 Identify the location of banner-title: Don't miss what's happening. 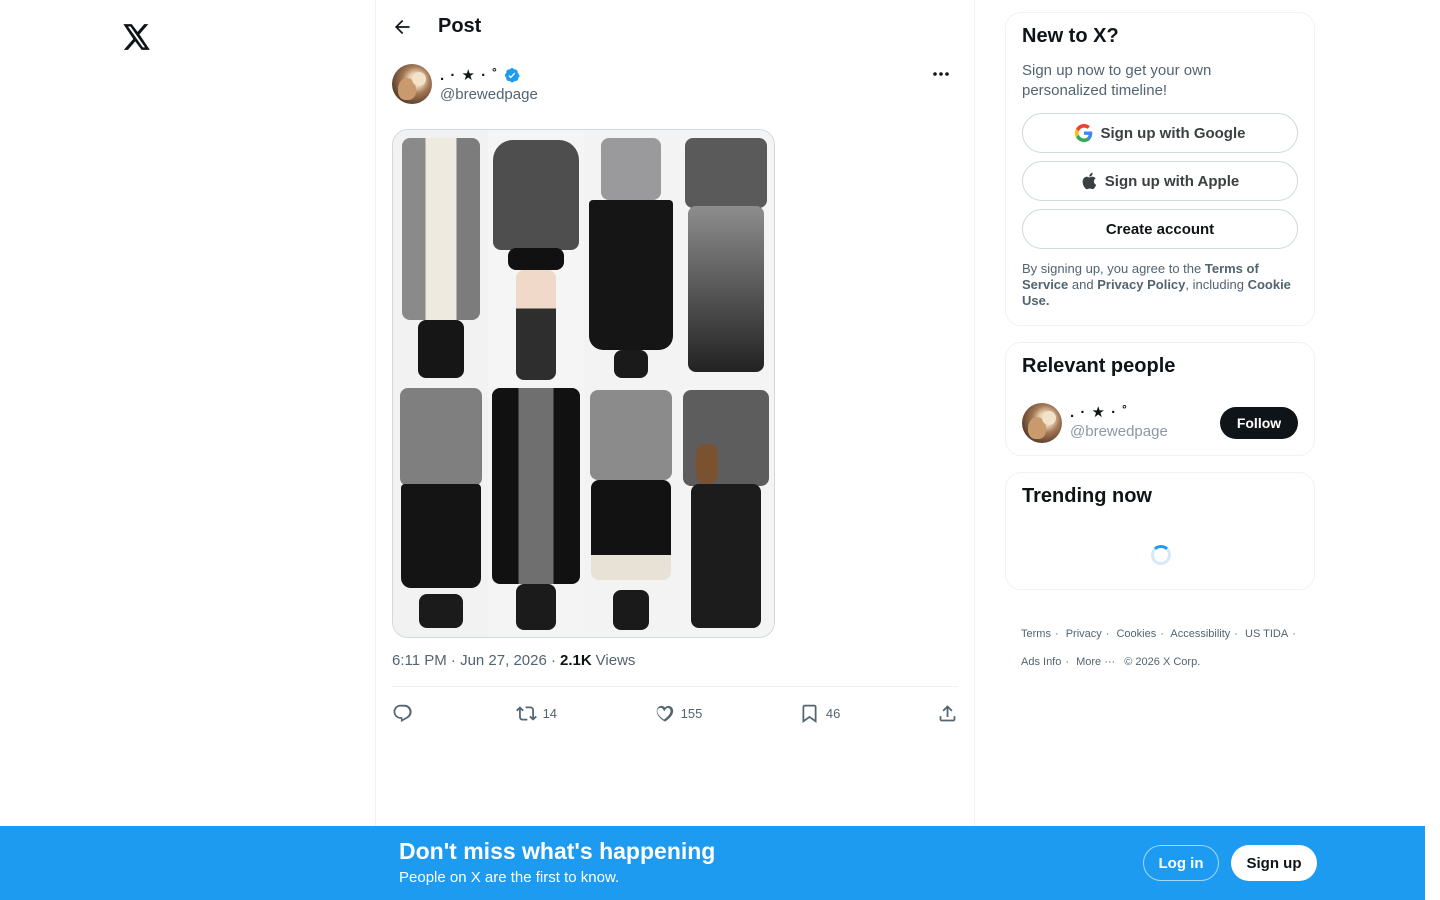
(557, 851).